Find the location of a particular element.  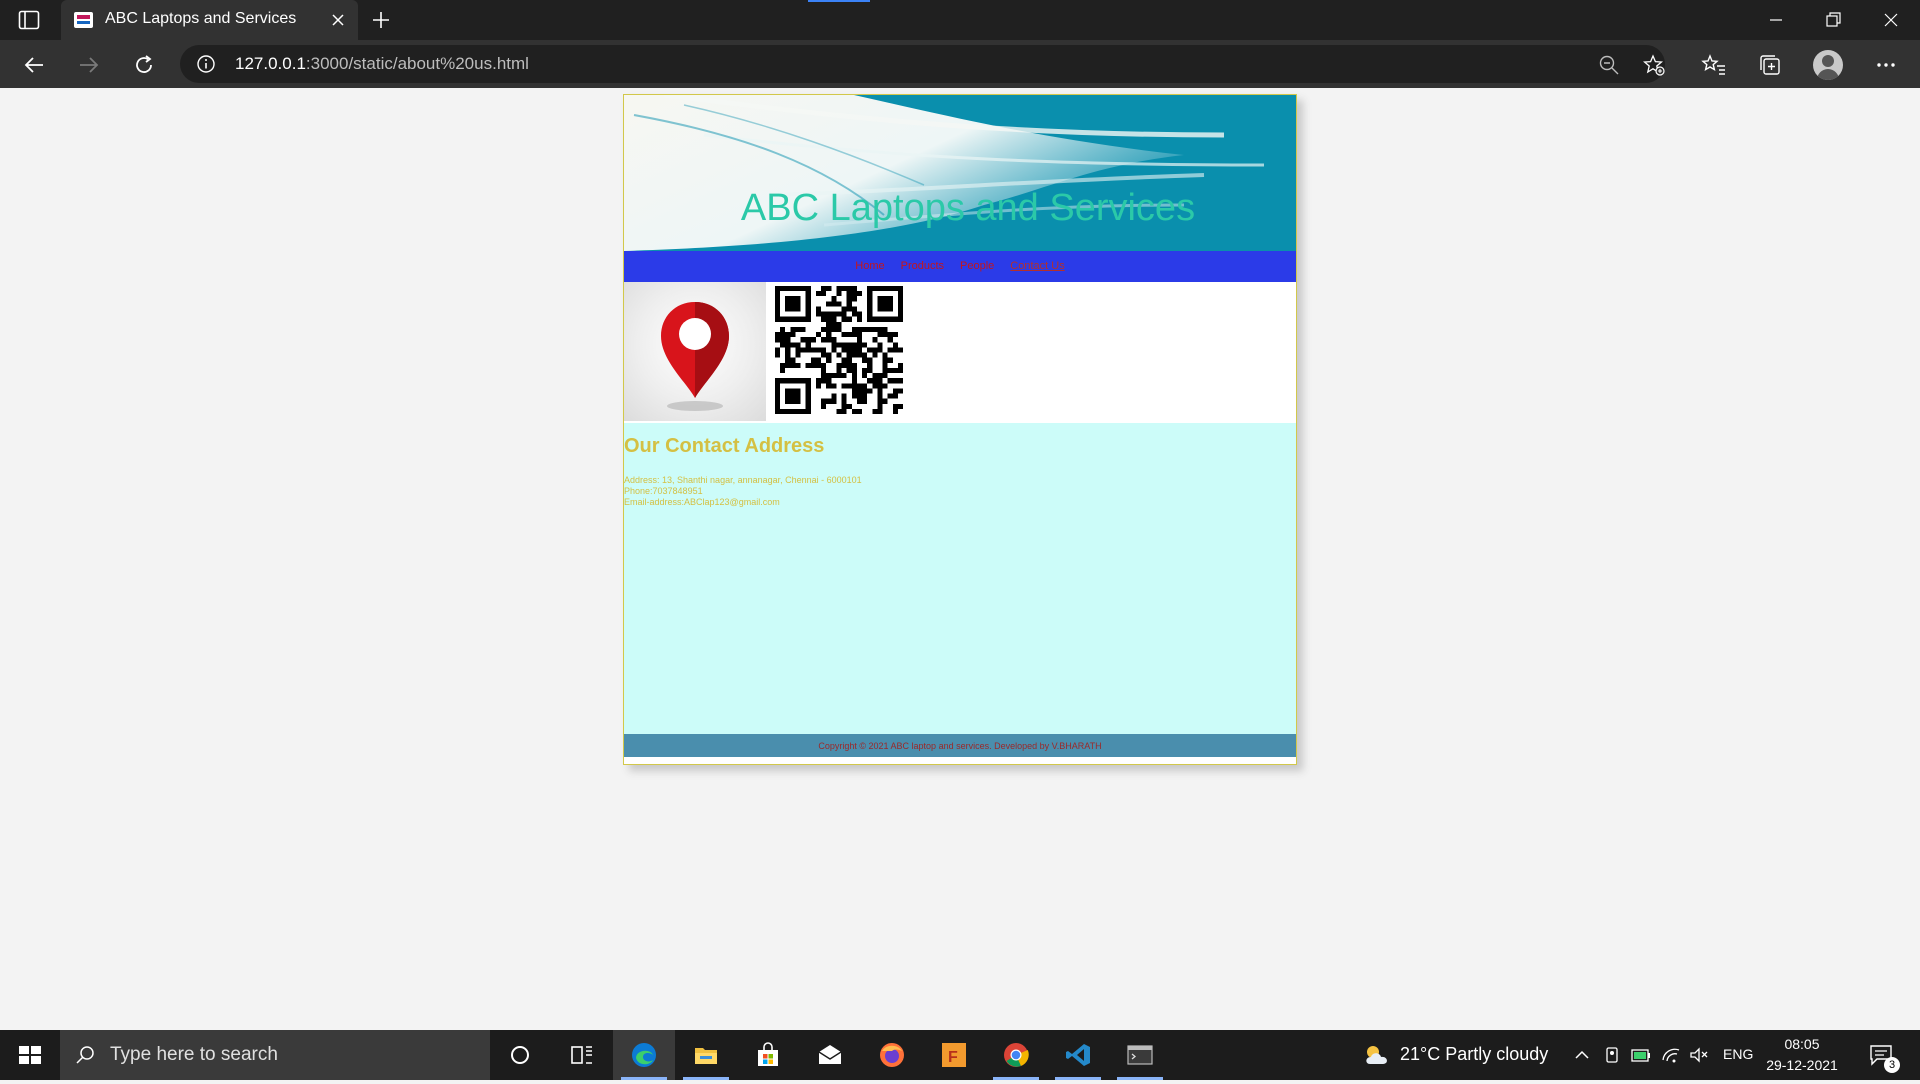

clock-time: 08:05 is located at coordinates (1802, 1044).